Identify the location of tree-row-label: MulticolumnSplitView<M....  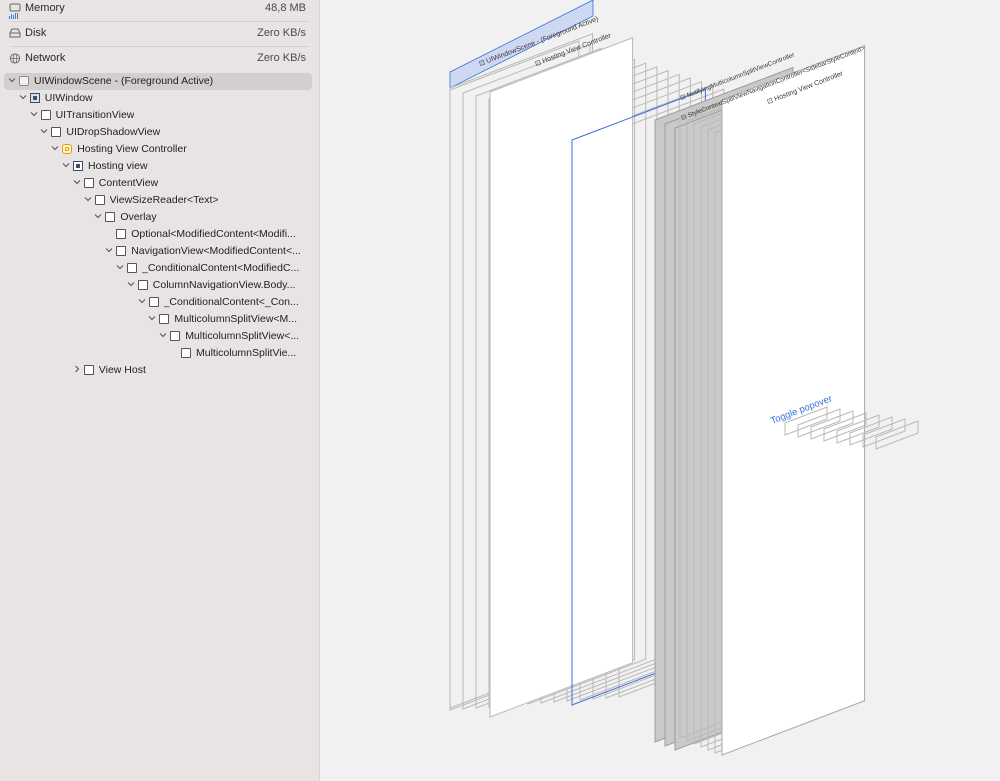
(236, 319).